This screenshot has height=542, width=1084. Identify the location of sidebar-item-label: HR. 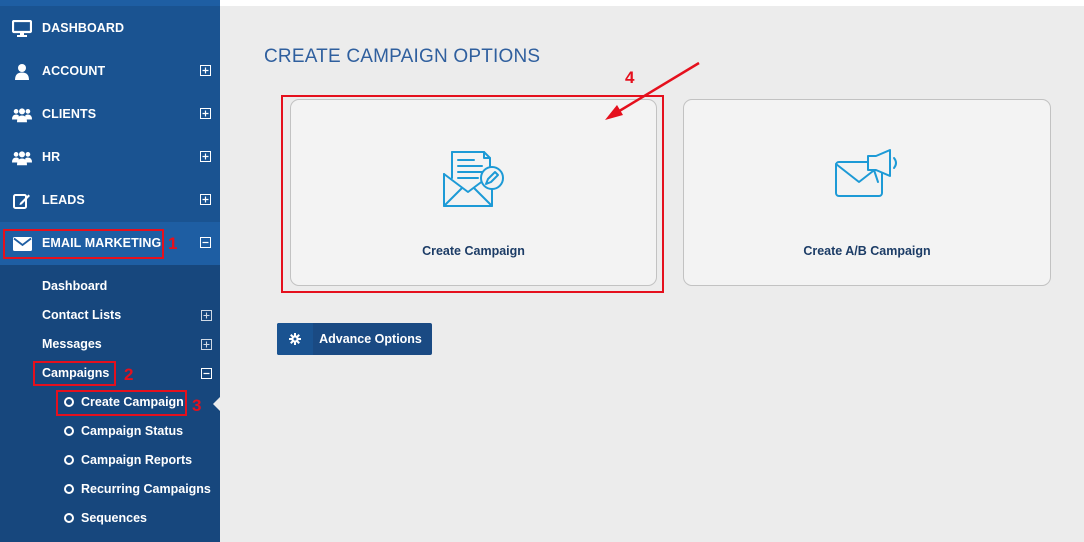
(51, 157).